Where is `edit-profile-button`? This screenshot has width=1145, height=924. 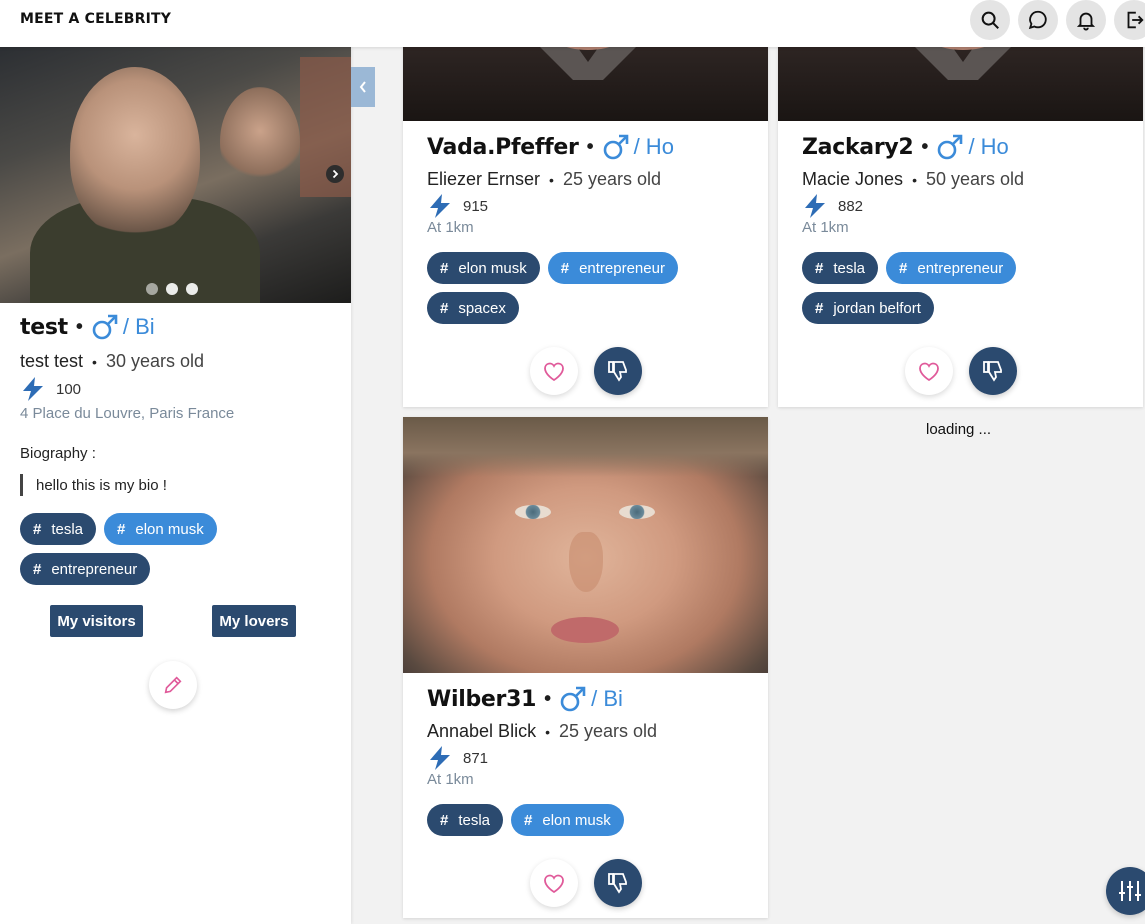 edit-profile-button is located at coordinates (173, 685).